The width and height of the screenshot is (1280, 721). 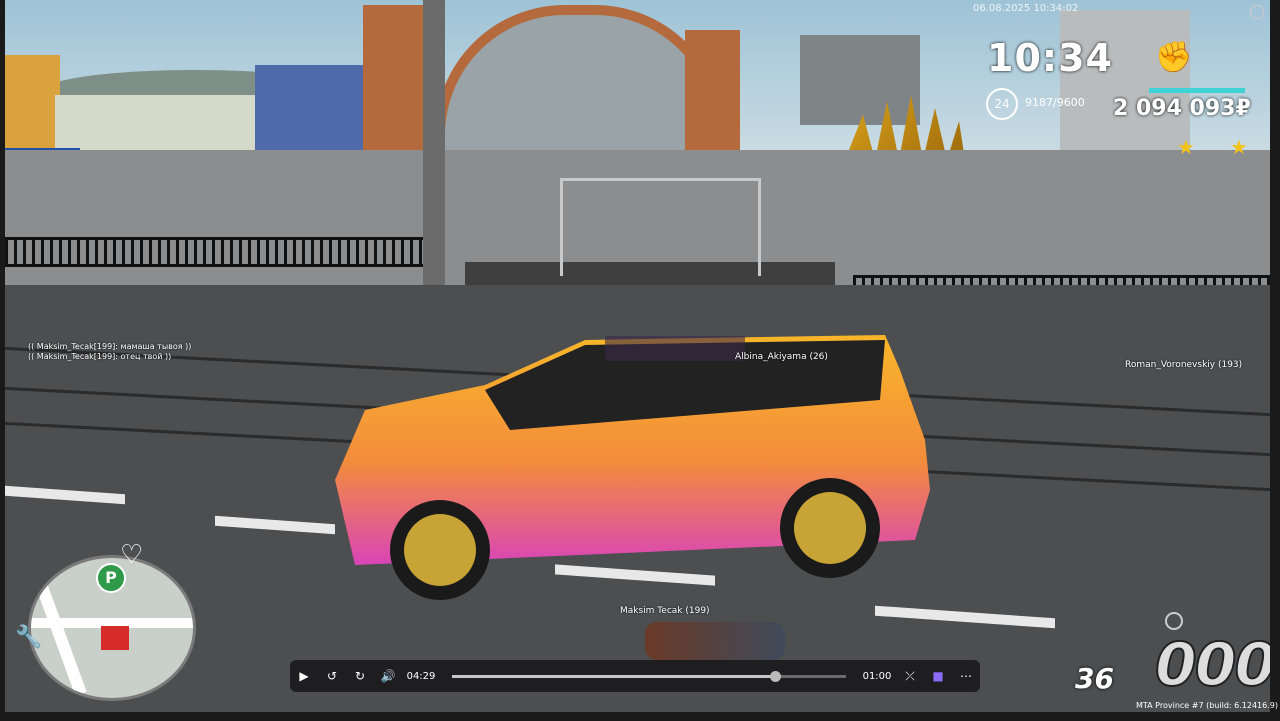 I want to click on xp-counter: 9187/9600, so click(x=1055, y=102).